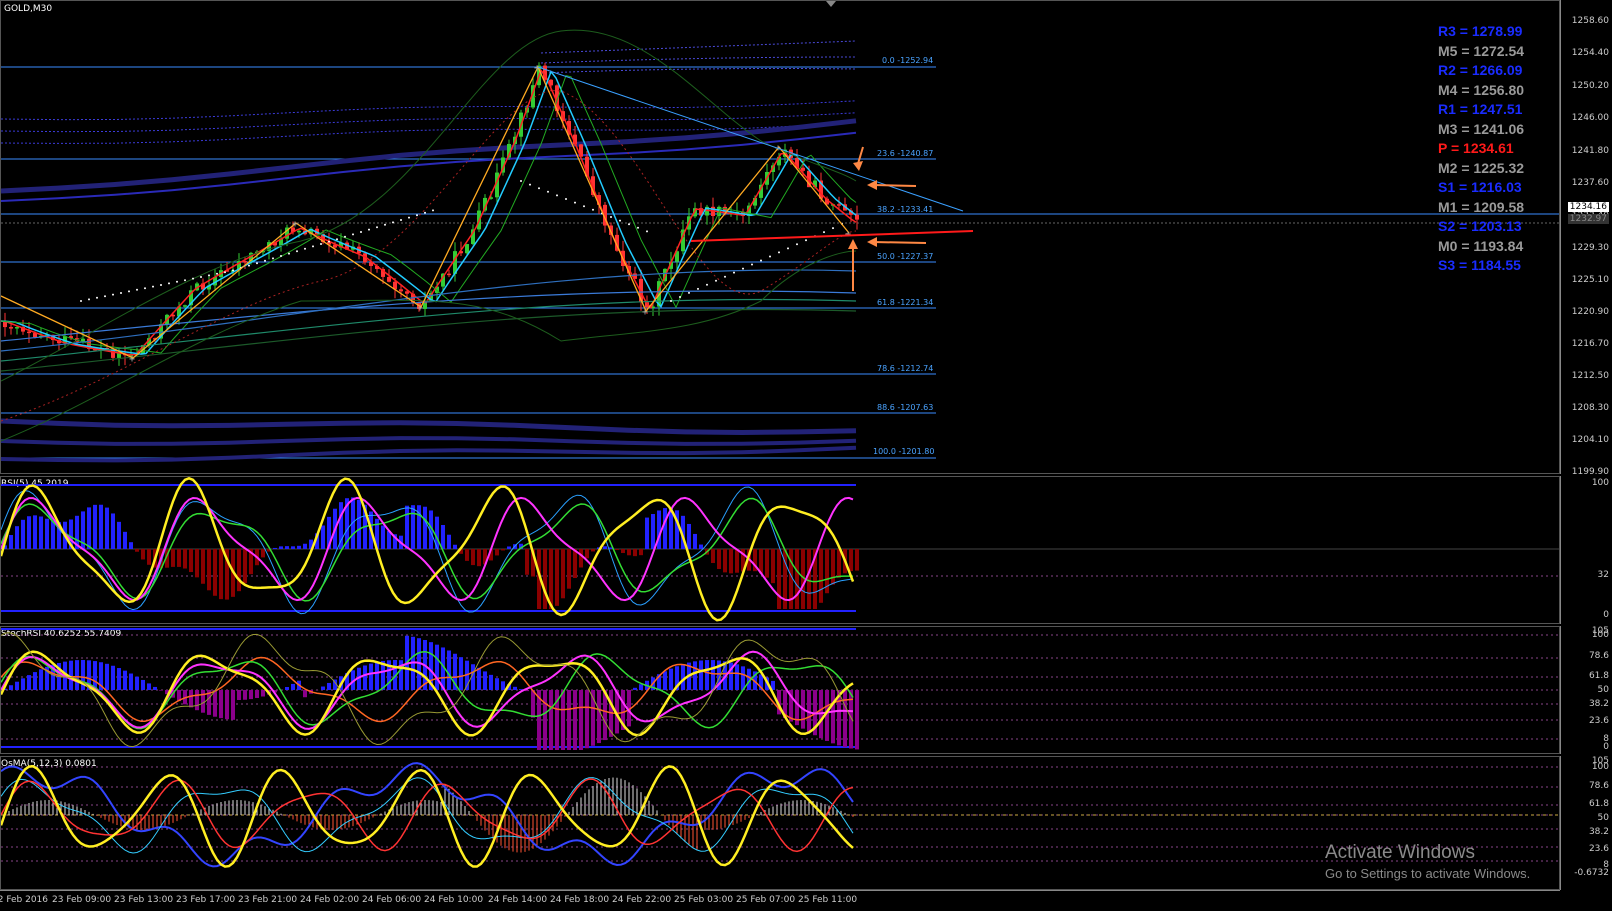  What do you see at coordinates (1481, 90) in the screenshot?
I see `pivot-m4: M4 = 1256.80` at bounding box center [1481, 90].